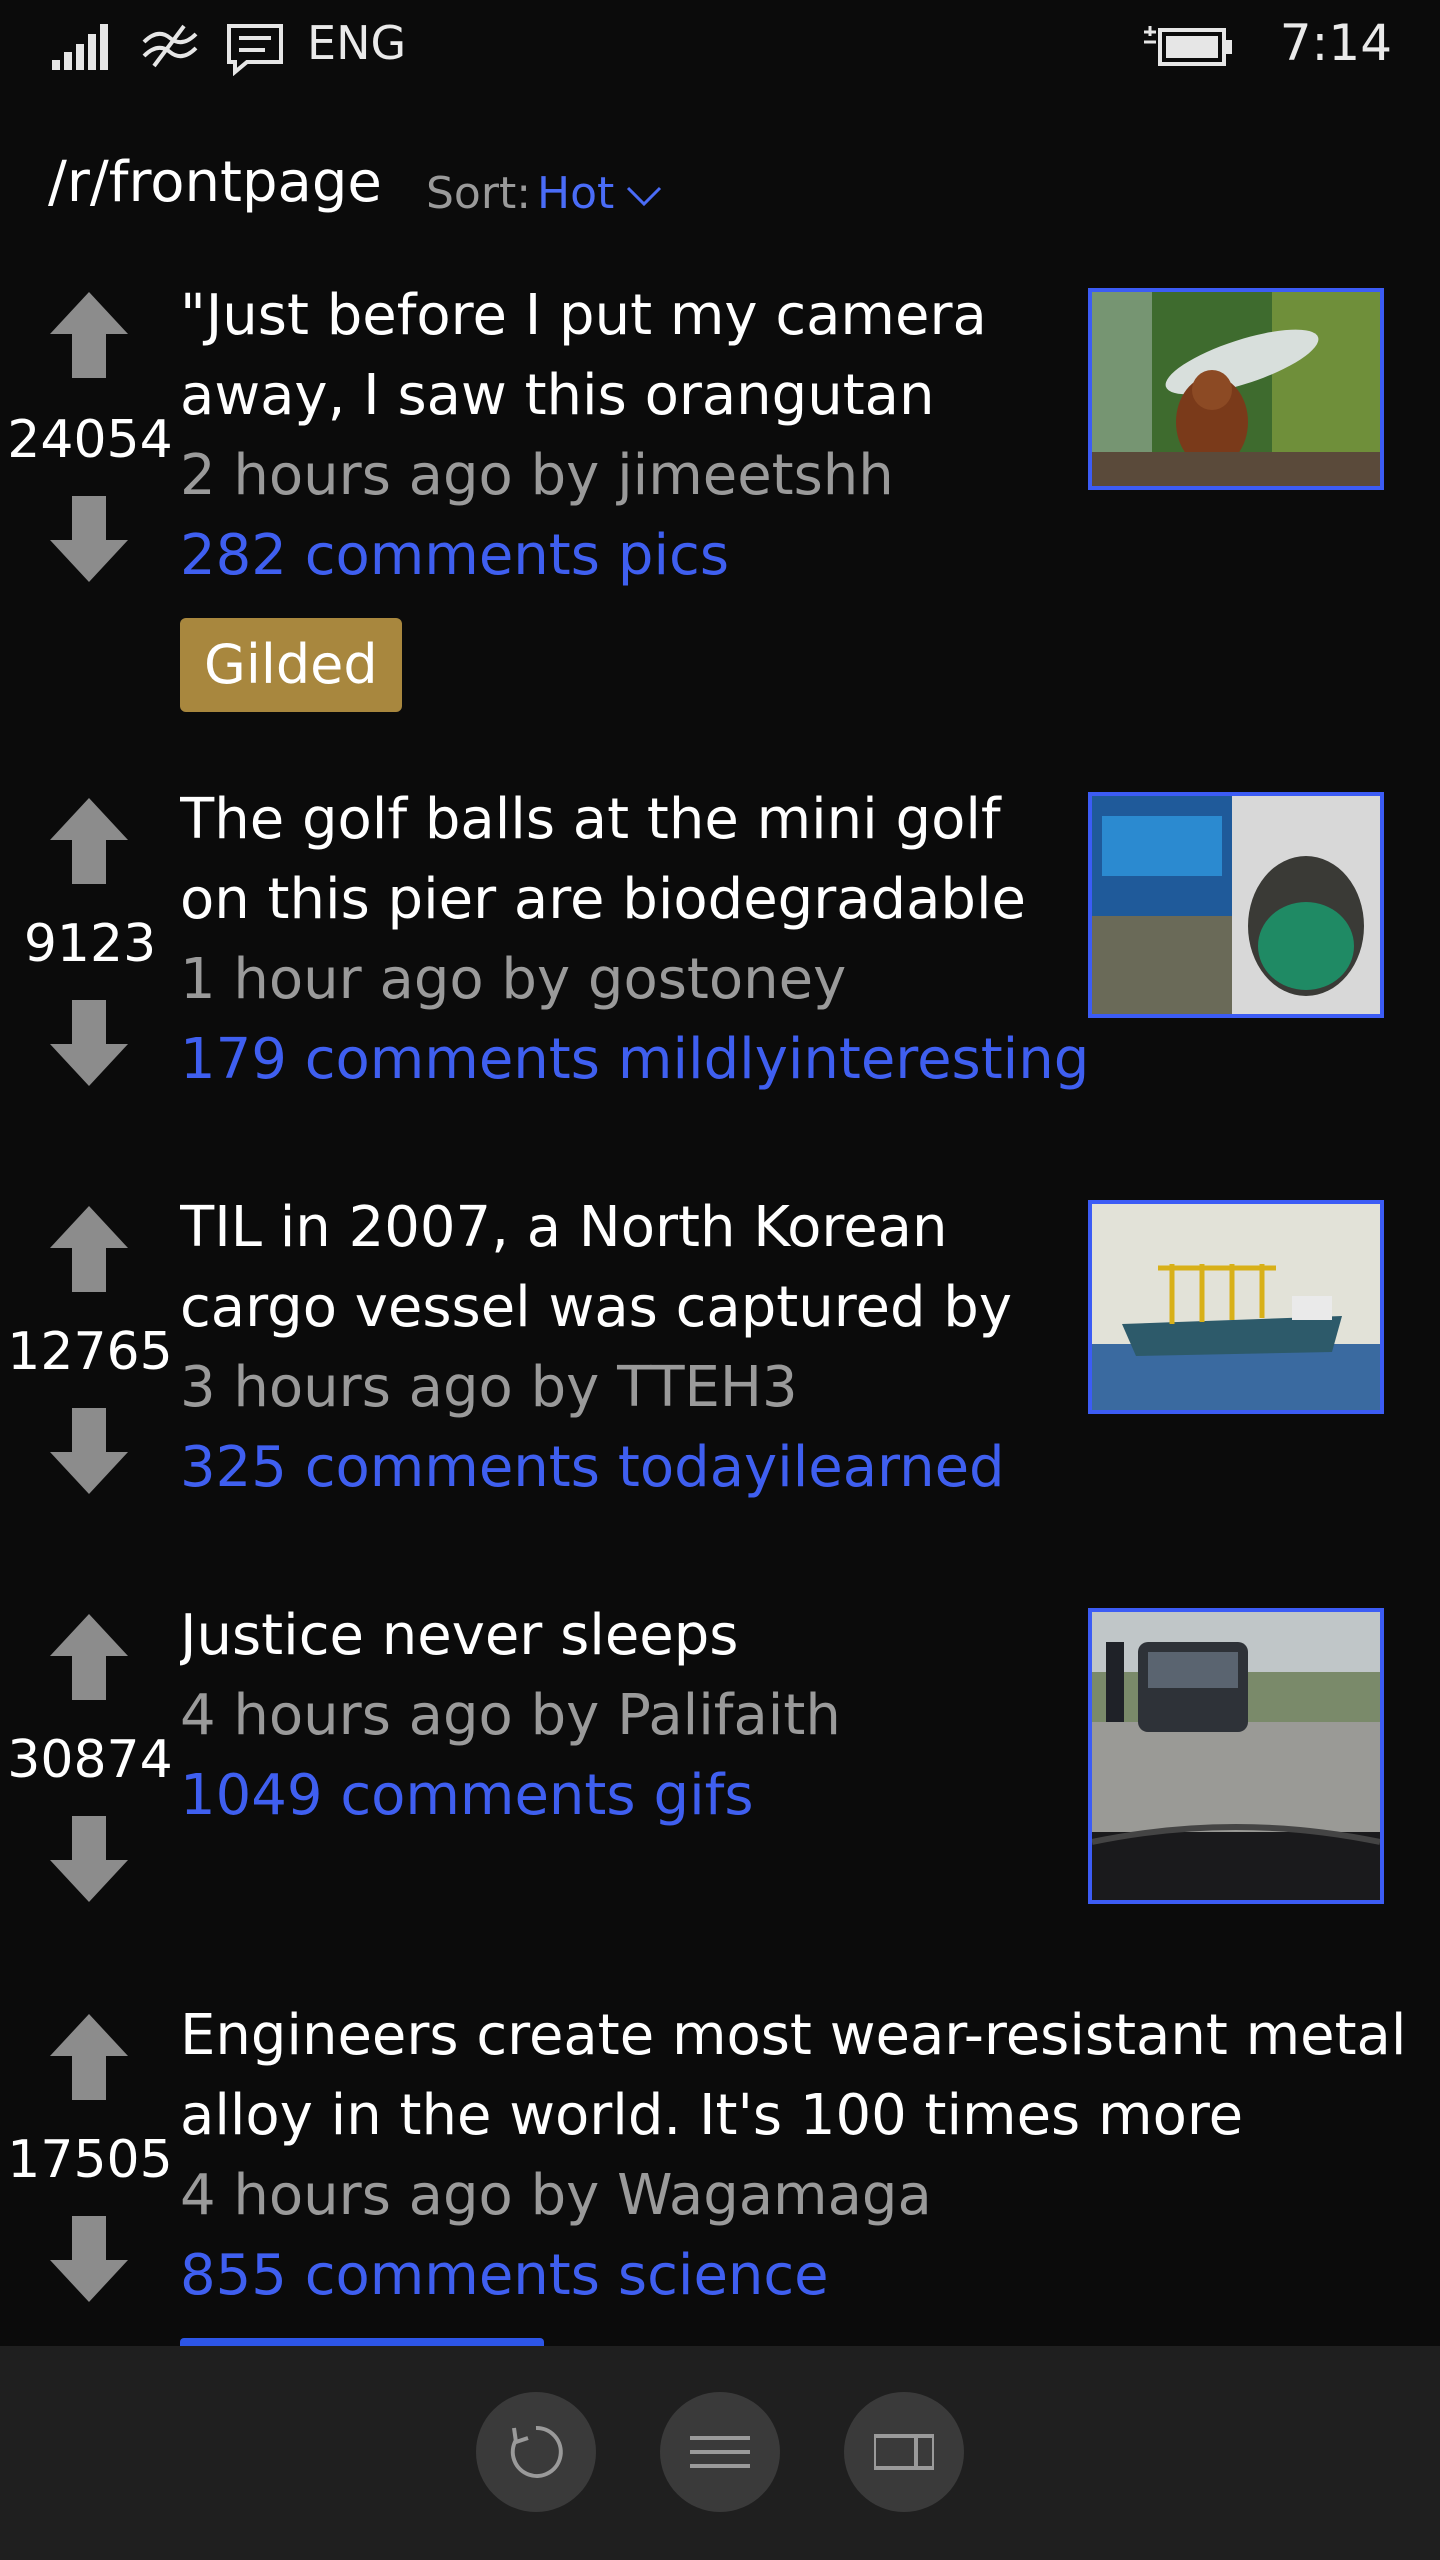 Image resolution: width=1440 pixels, height=2560 pixels. I want to click on refresh-icon, so click(536, 2451).